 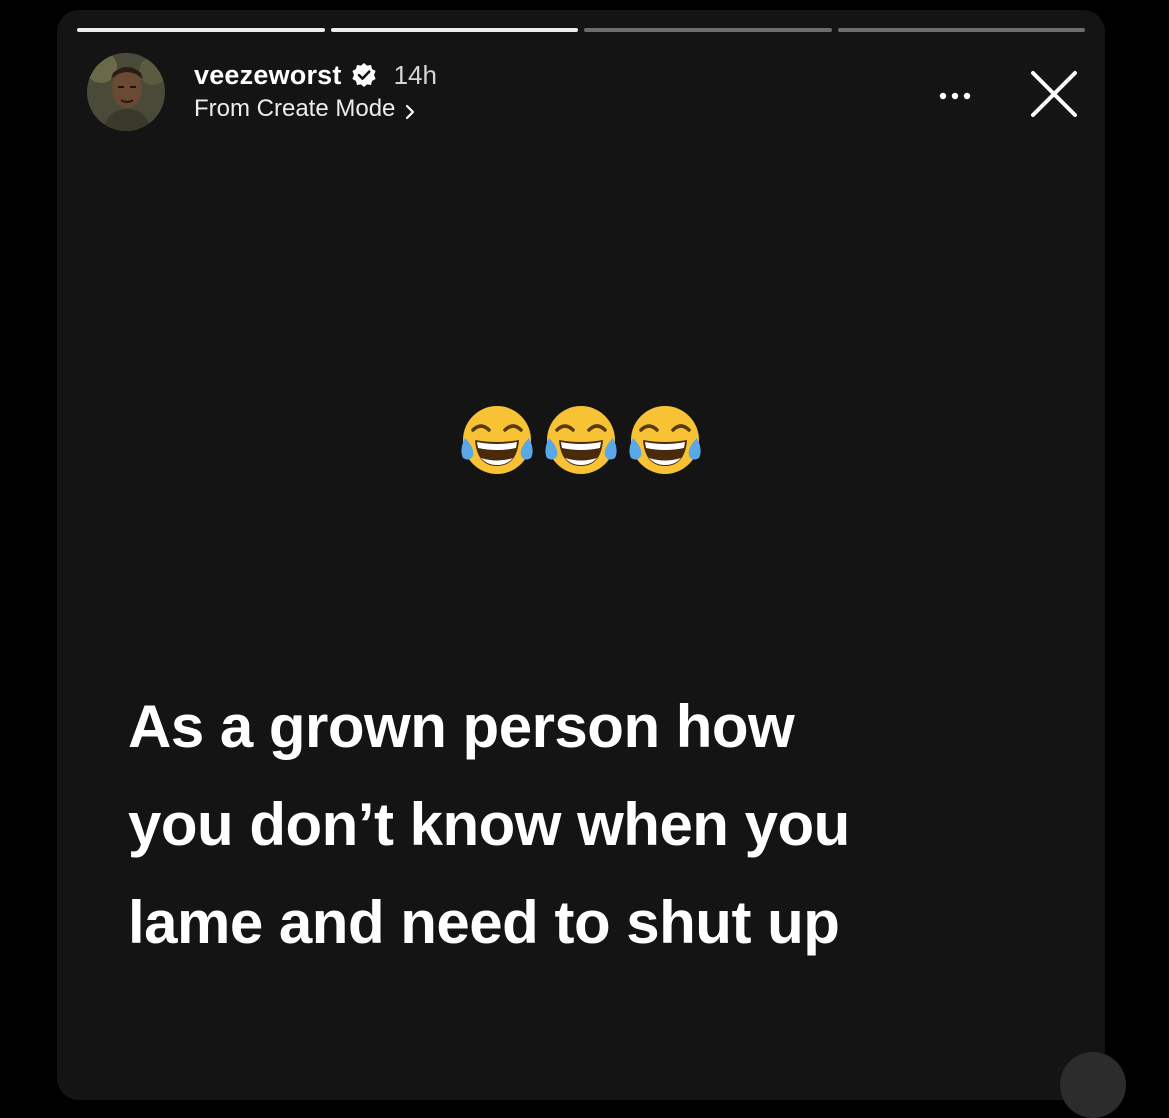 I want to click on username: veezeworst, so click(x=268, y=75).